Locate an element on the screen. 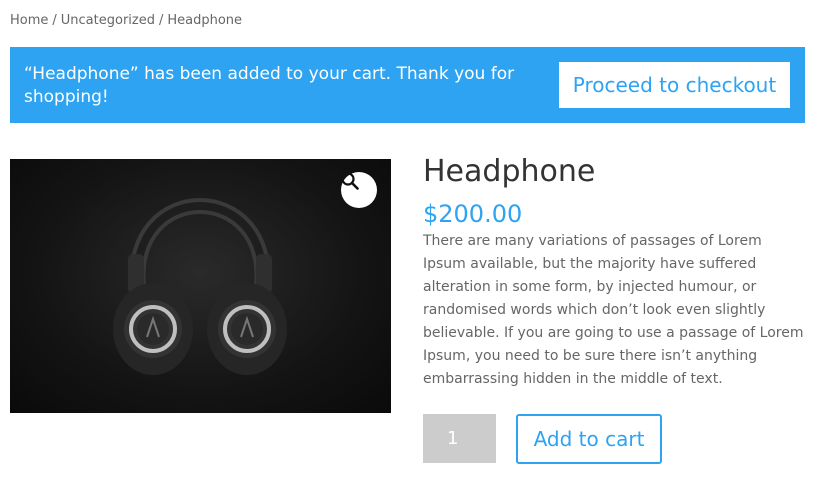 This screenshot has height=490, width=827. breadcrumb-current: Headphone is located at coordinates (205, 20).